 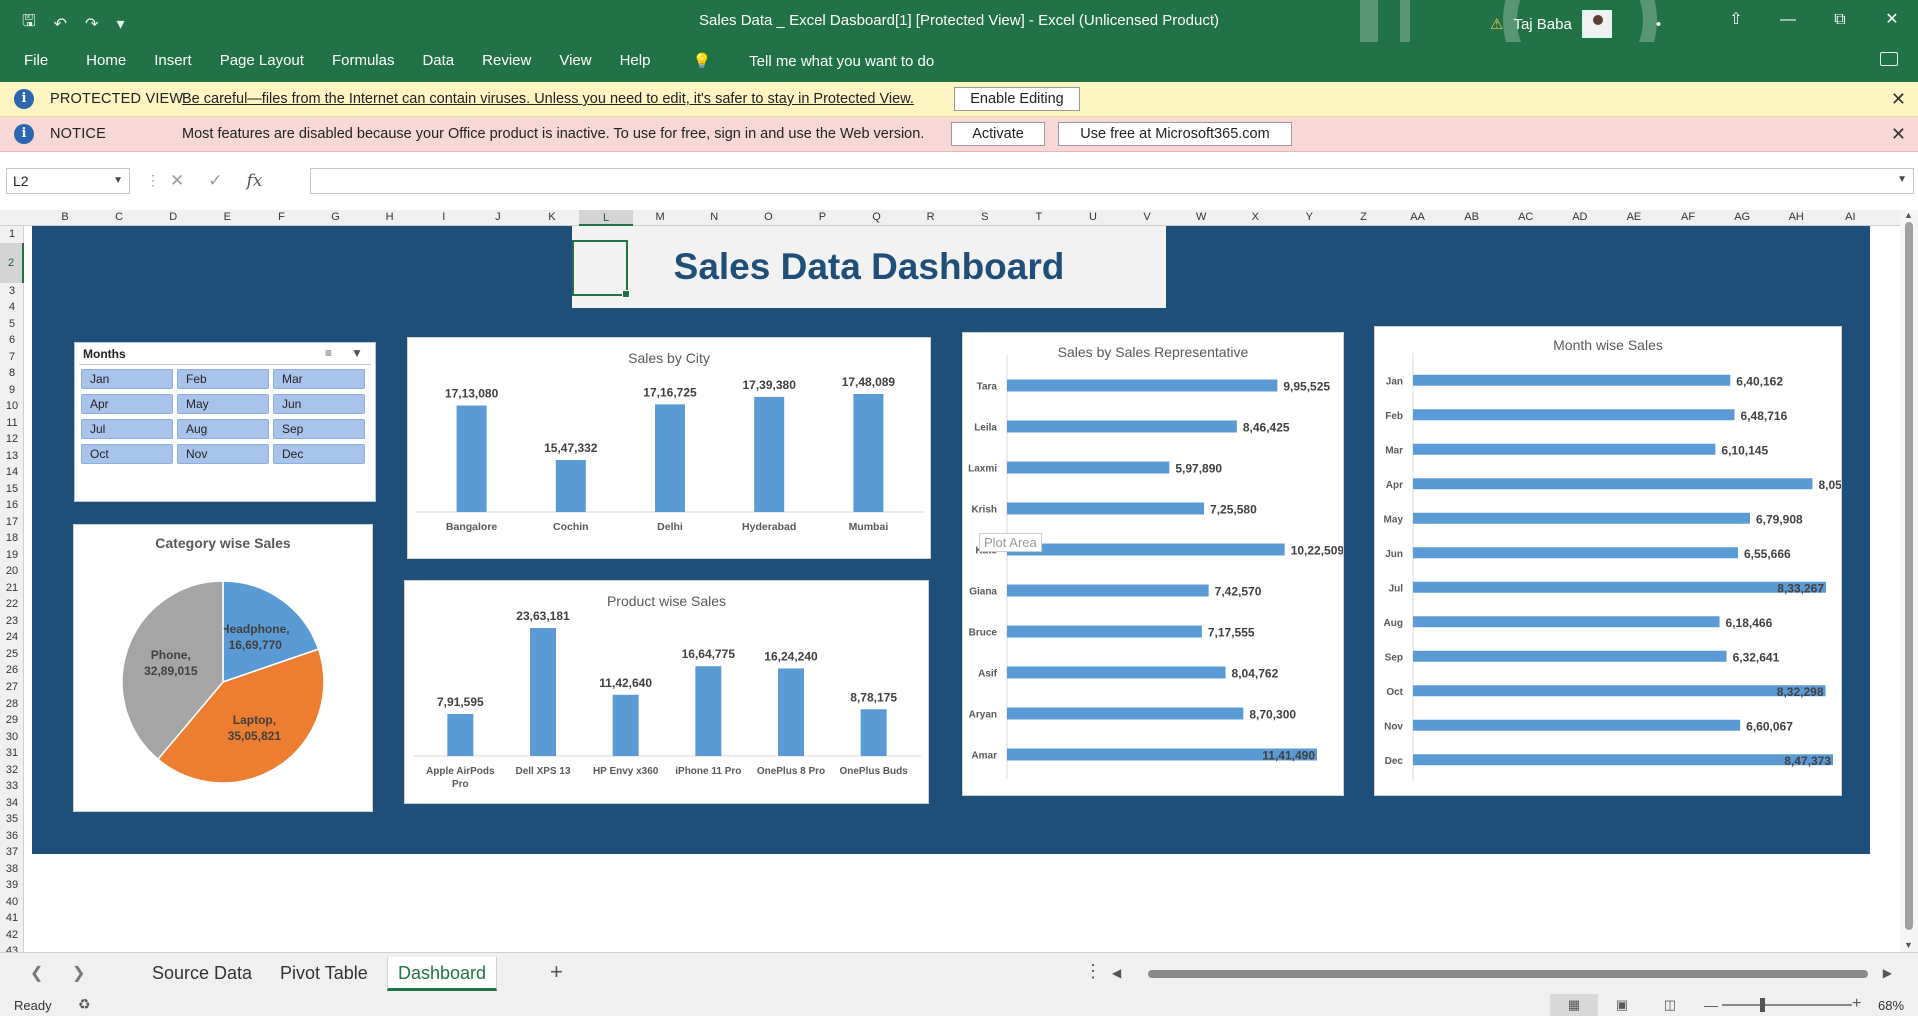 What do you see at coordinates (1017, 99) in the screenshot?
I see `enable-editing-button: Enable Editing` at bounding box center [1017, 99].